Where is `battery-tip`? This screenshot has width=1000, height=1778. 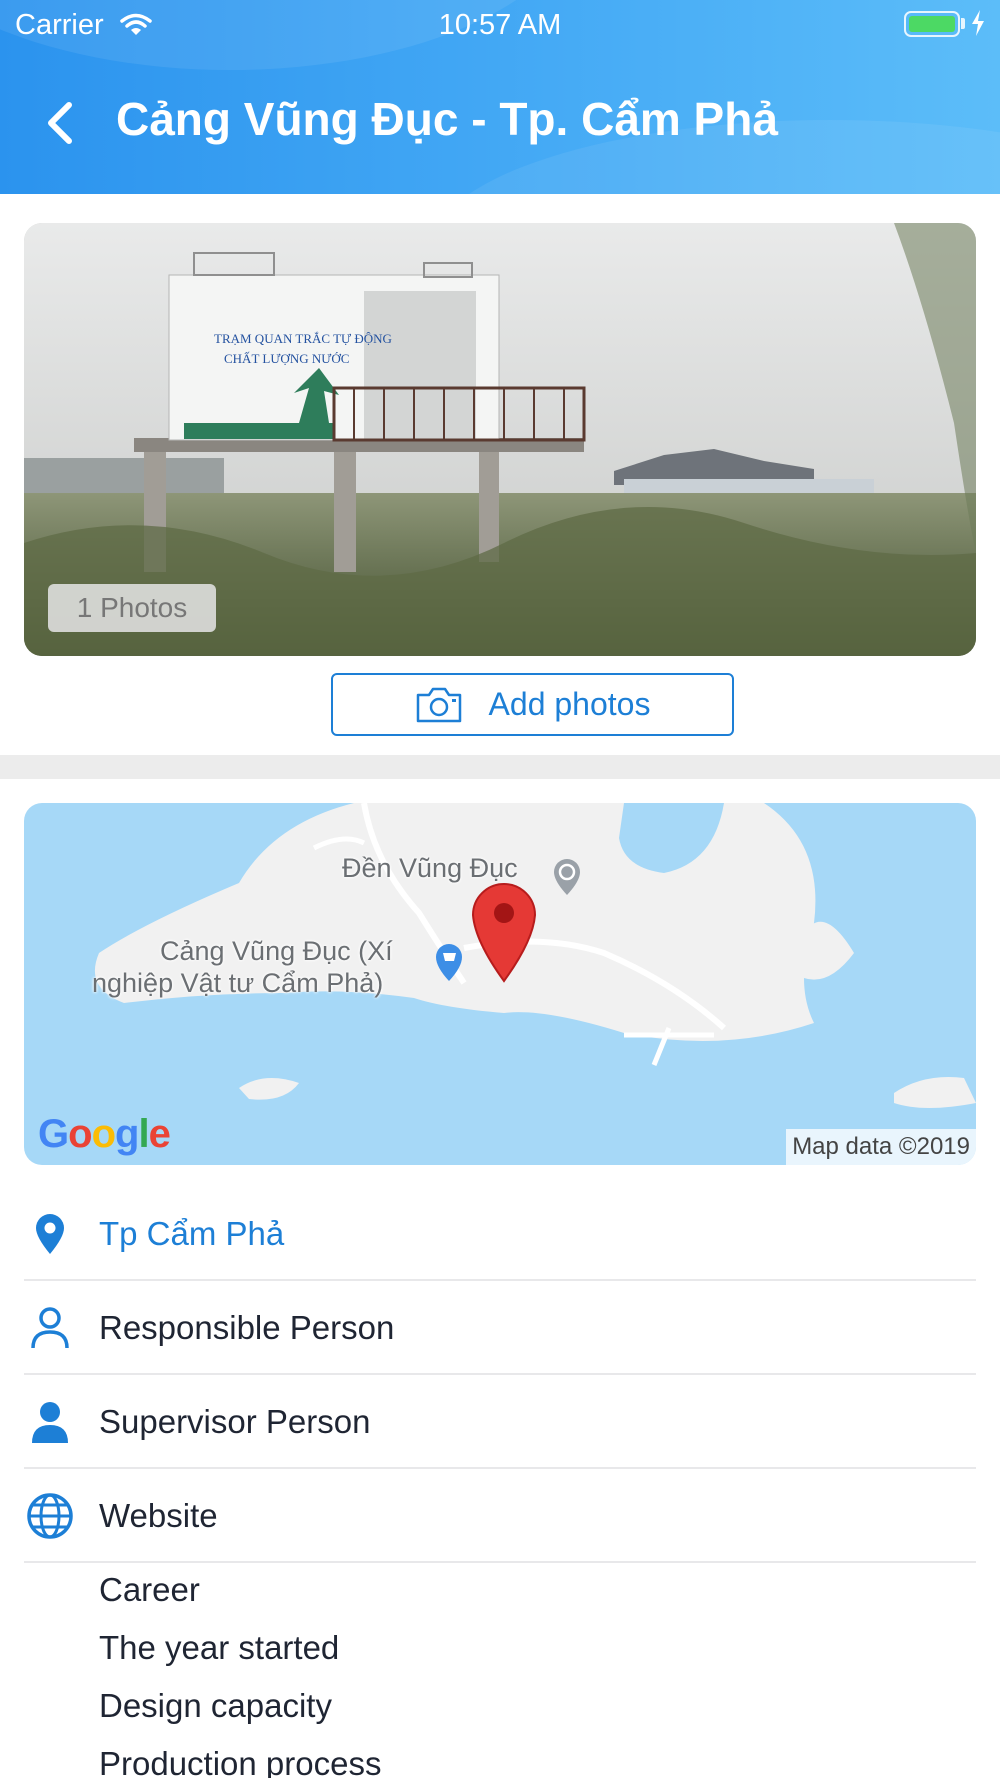
battery-tip is located at coordinates (963, 23).